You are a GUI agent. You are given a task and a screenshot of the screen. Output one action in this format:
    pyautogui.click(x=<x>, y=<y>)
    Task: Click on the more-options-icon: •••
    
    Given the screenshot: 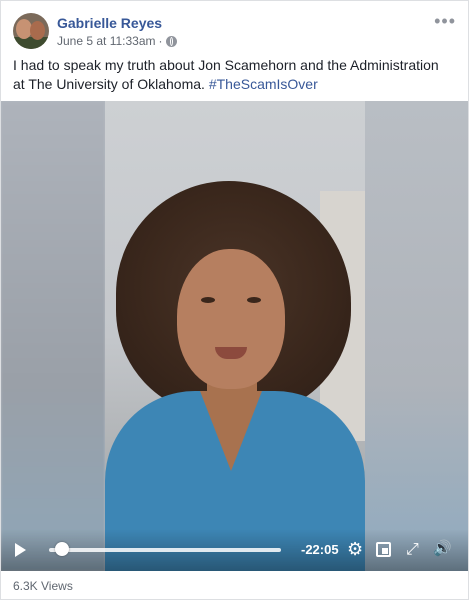 What is the action you would take?
    pyautogui.click(x=445, y=21)
    